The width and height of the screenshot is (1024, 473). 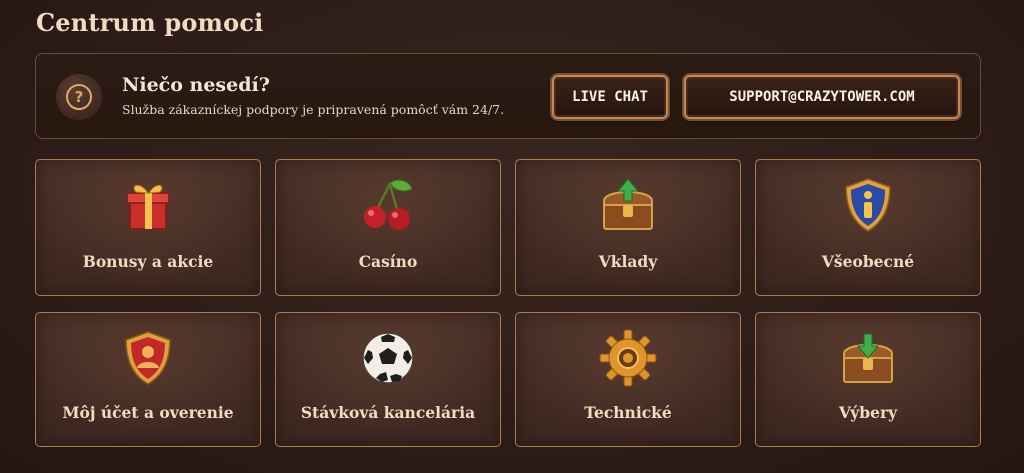 I want to click on category-card-general: Všeobecné, so click(x=868, y=227).